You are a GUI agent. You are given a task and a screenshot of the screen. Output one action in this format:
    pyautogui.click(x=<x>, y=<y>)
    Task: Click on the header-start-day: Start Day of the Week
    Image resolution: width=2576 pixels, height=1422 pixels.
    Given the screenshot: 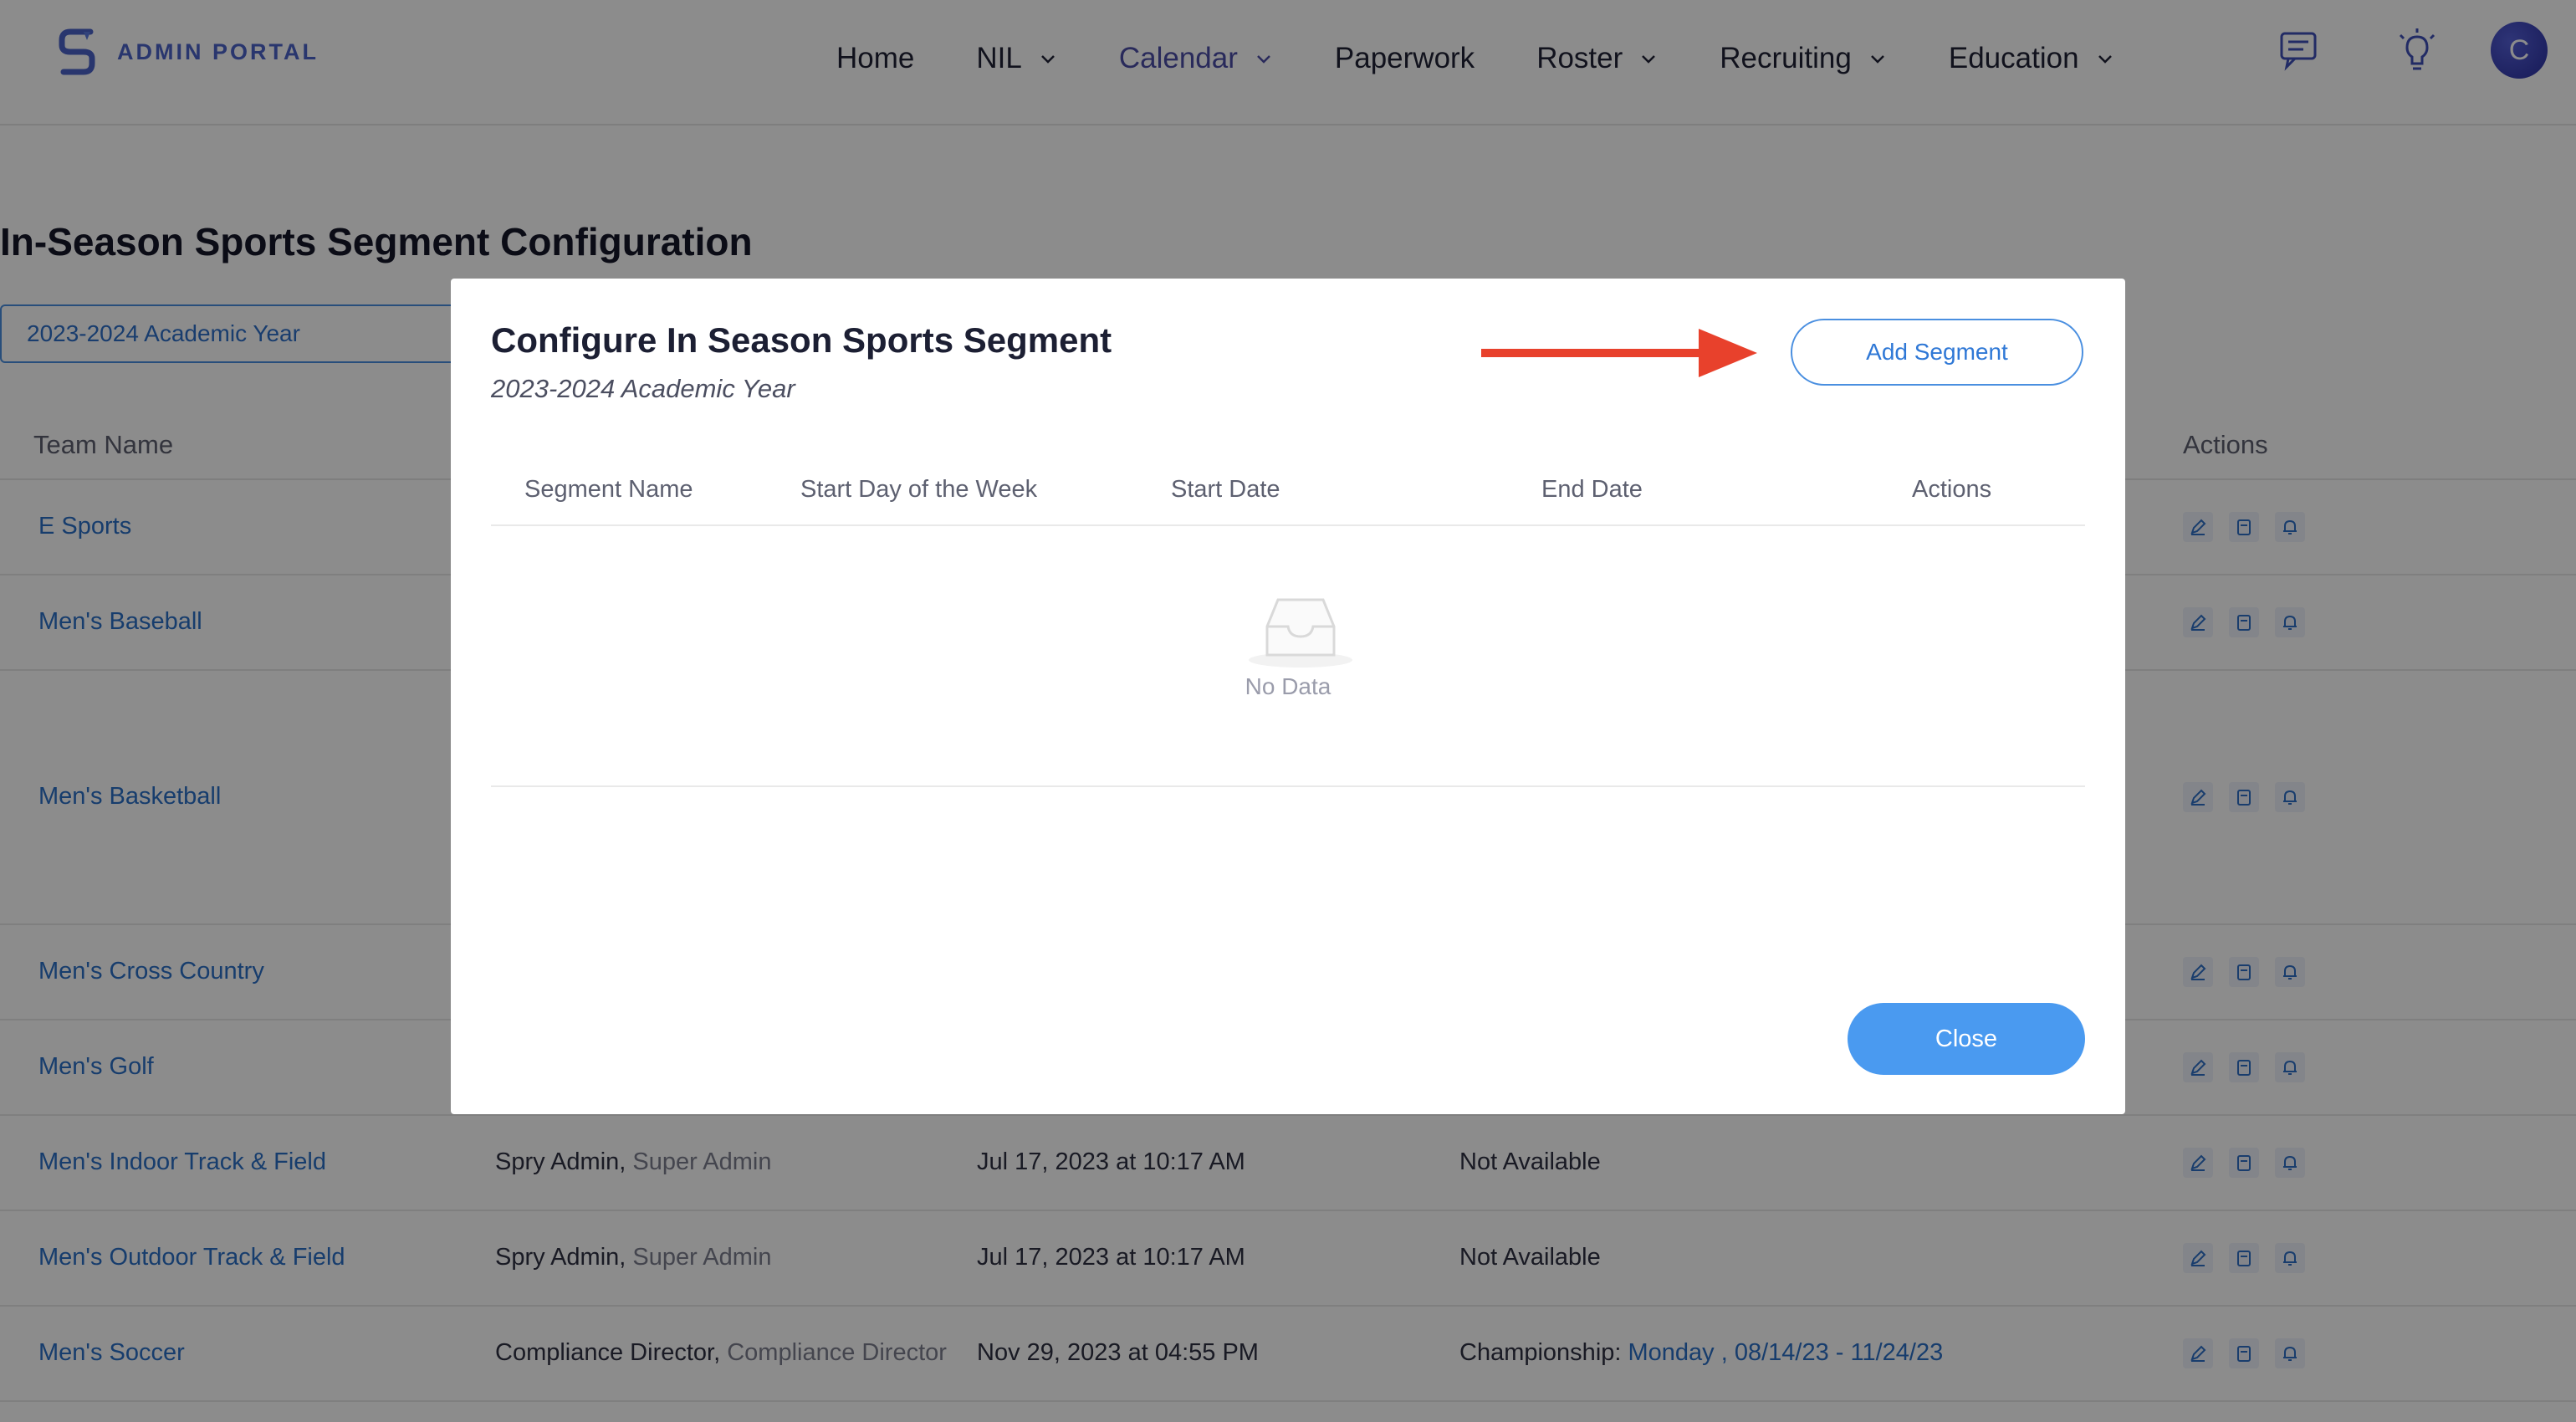 What is the action you would take?
    pyautogui.click(x=919, y=489)
    